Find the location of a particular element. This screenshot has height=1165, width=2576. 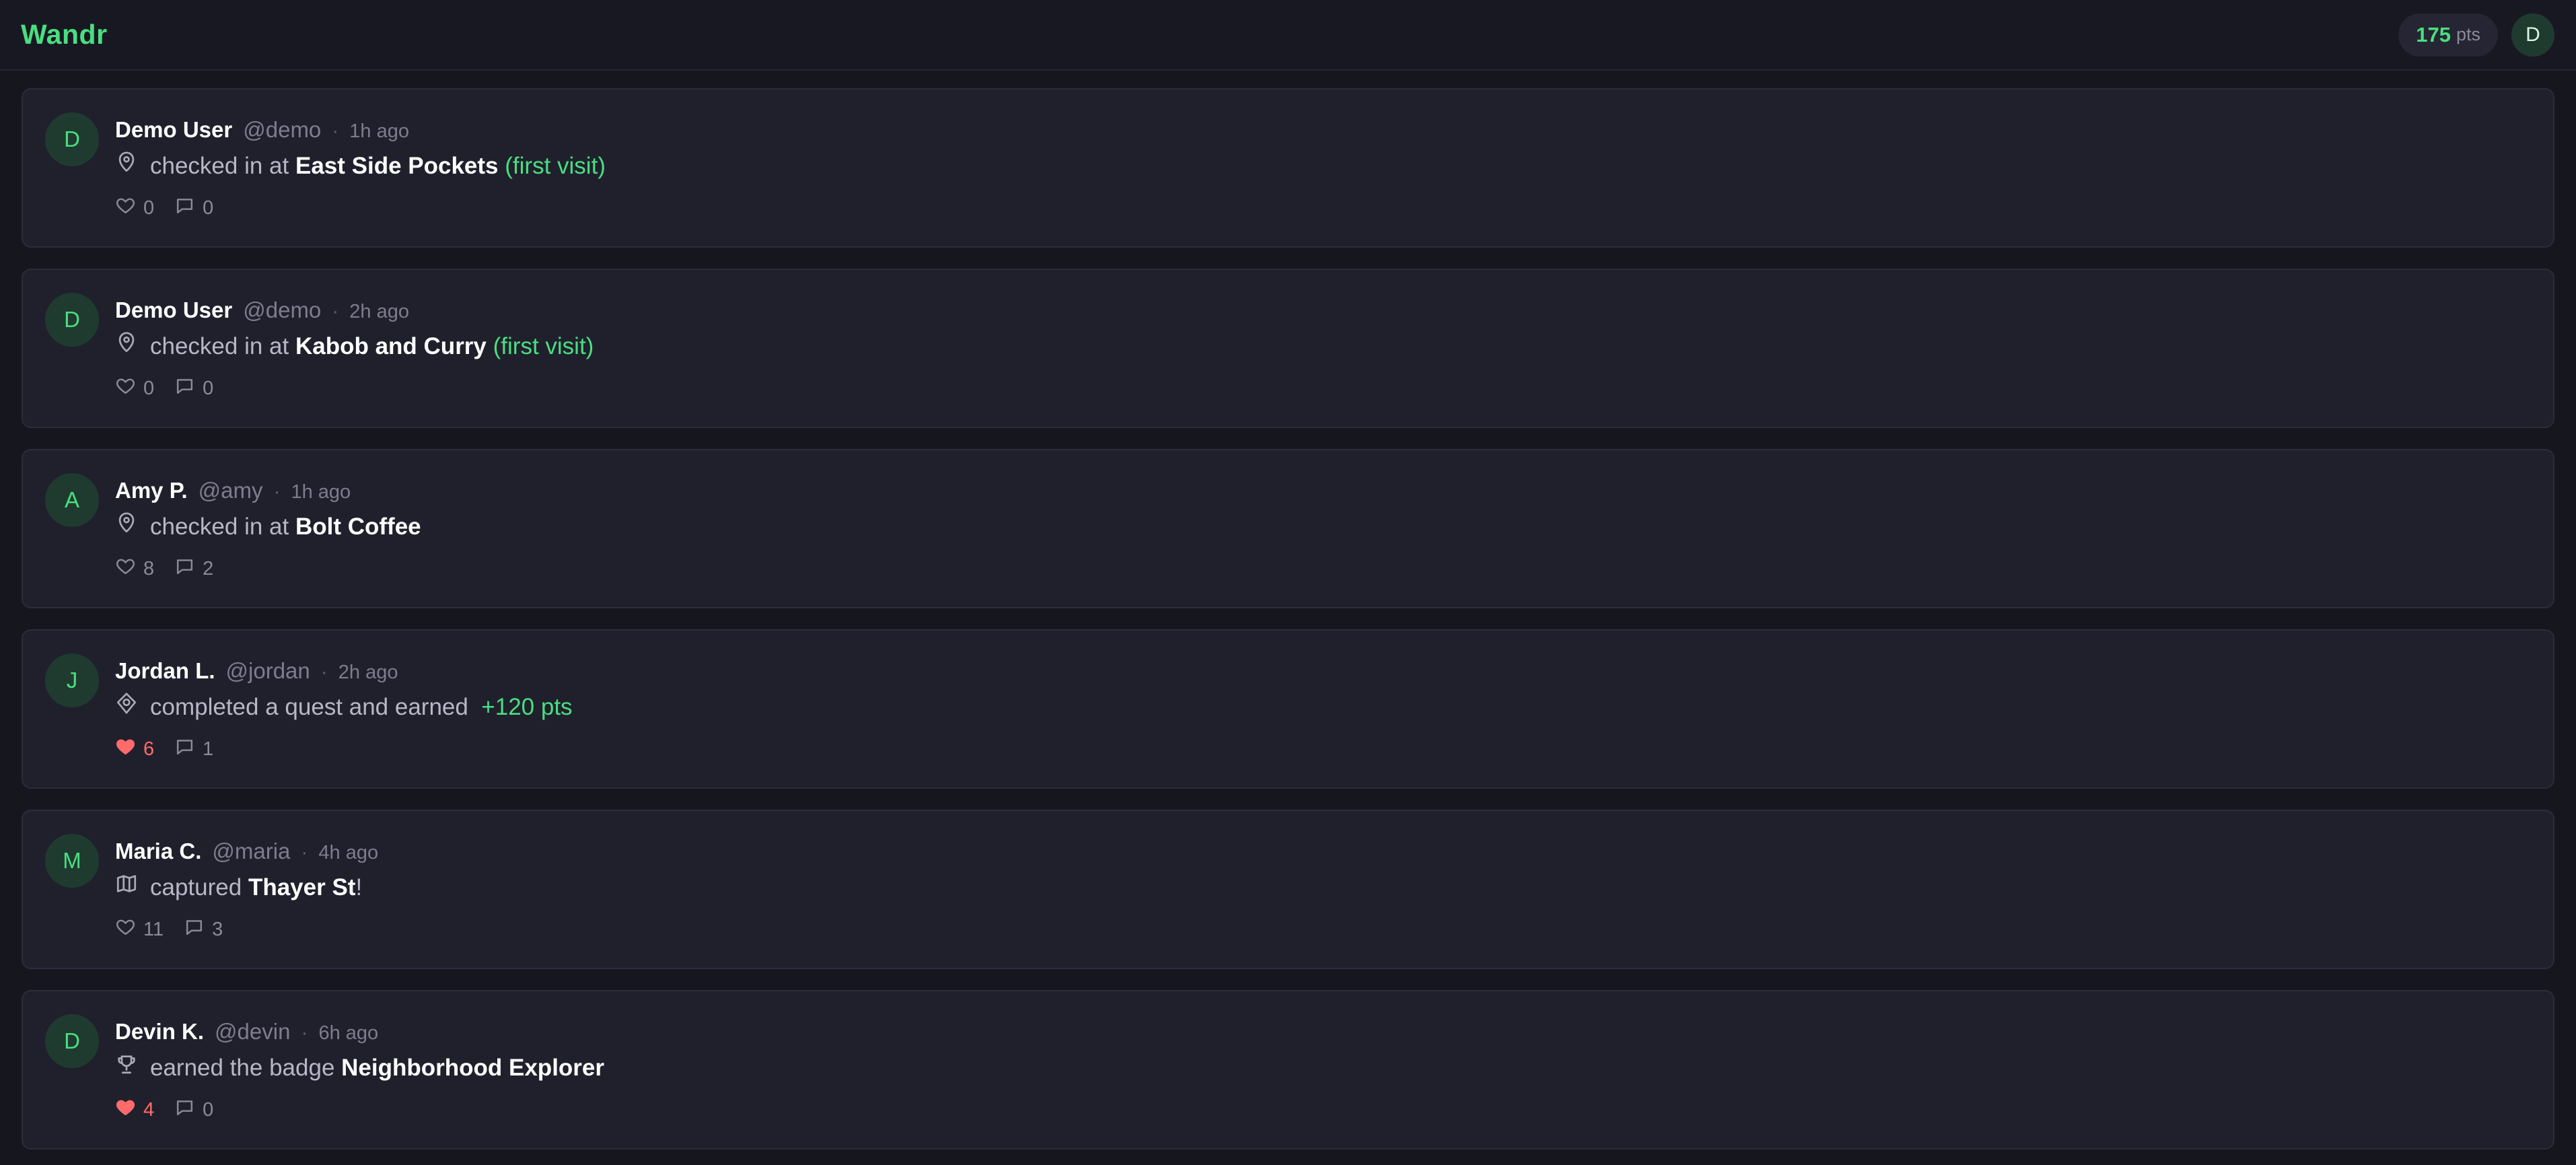

user-name: Devin K. is located at coordinates (159, 1031).